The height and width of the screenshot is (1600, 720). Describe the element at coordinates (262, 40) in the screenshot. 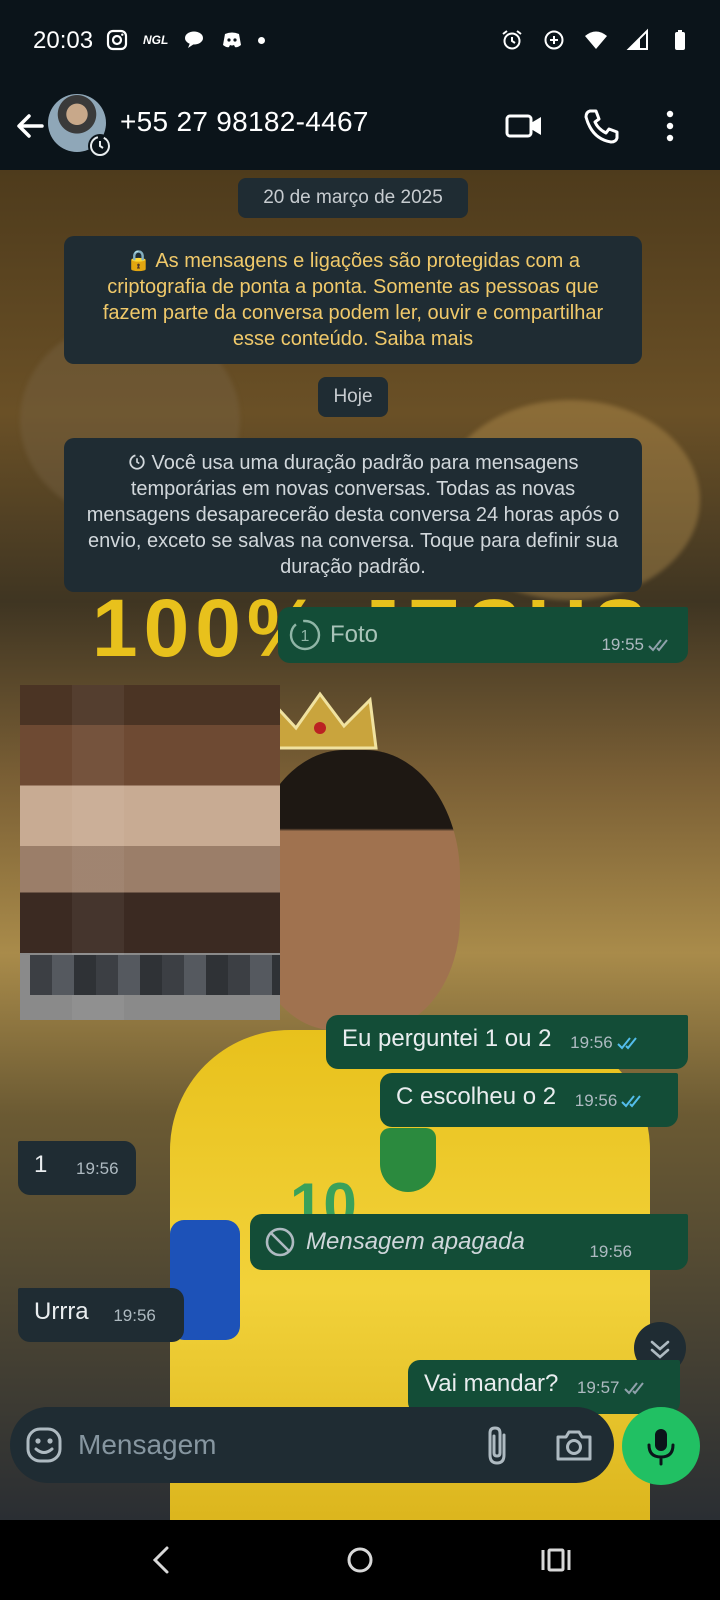

I see `dot-icon` at that location.